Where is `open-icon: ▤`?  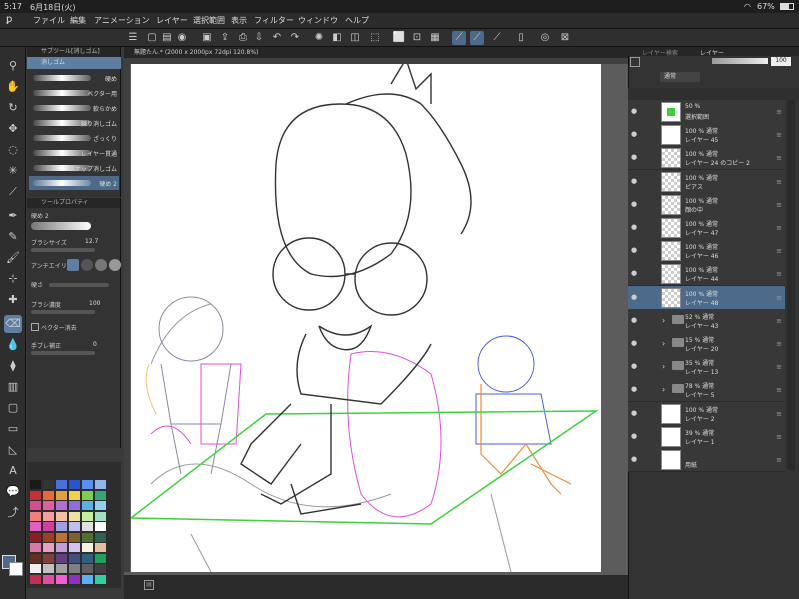 open-icon: ▤ is located at coordinates (167, 38).